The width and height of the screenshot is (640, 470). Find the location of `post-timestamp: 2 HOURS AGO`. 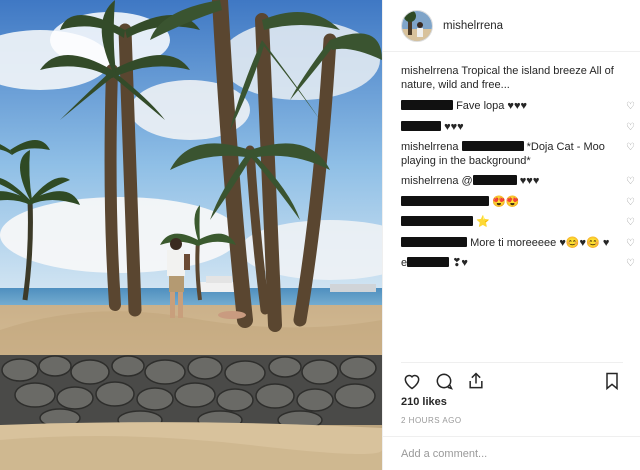

post-timestamp: 2 HOURS AGO is located at coordinates (431, 420).